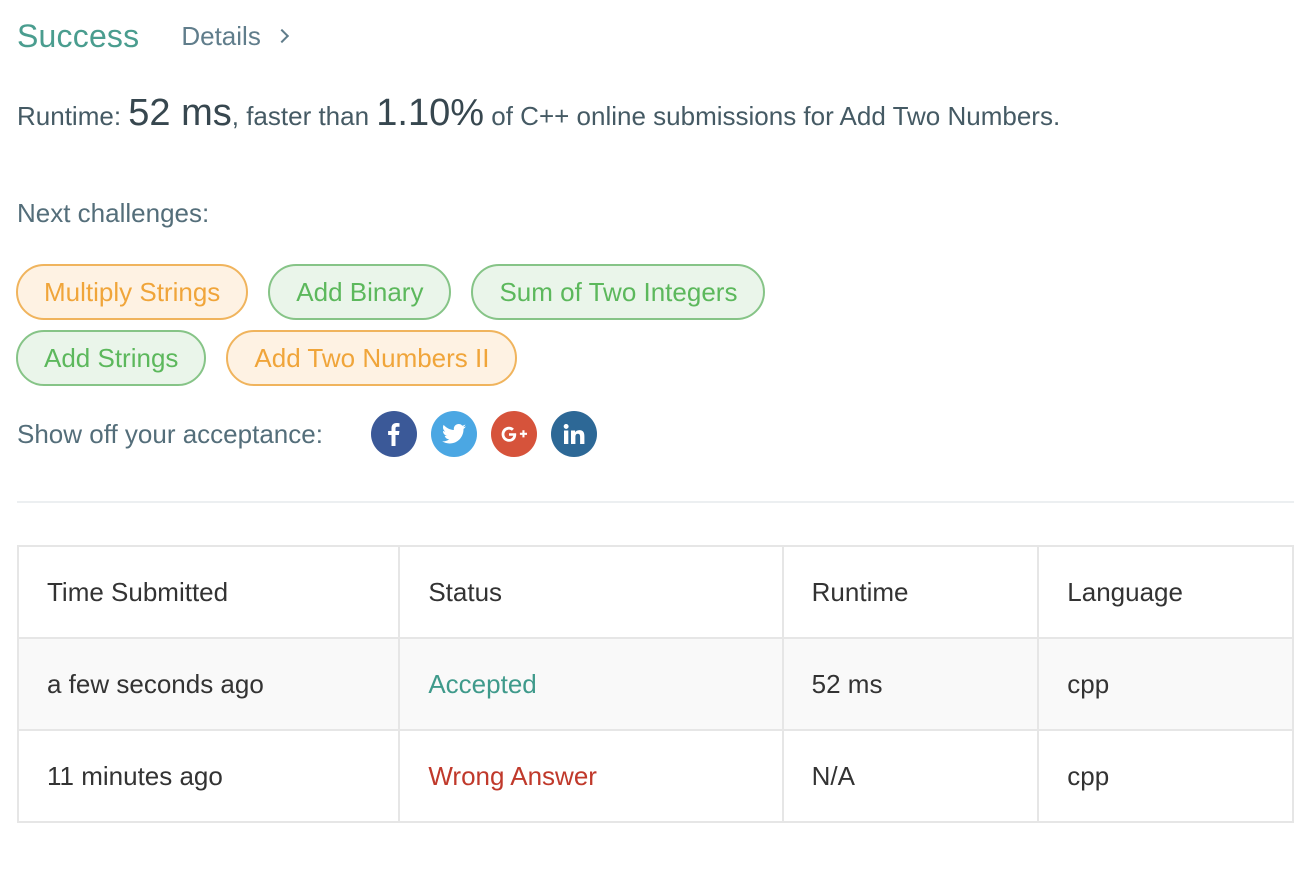  I want to click on share-buttons, so click(490, 434).